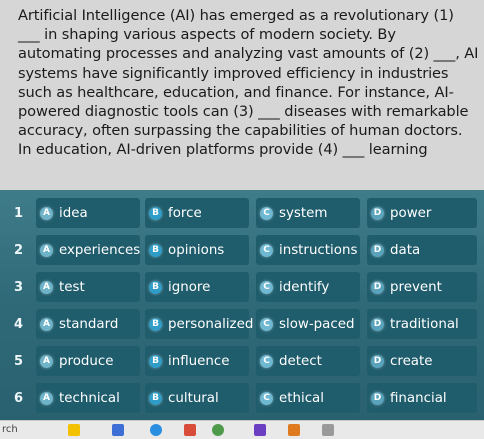 This screenshot has height=439, width=484. Describe the element at coordinates (19, 324) in the screenshot. I see `question-number: 4` at that location.